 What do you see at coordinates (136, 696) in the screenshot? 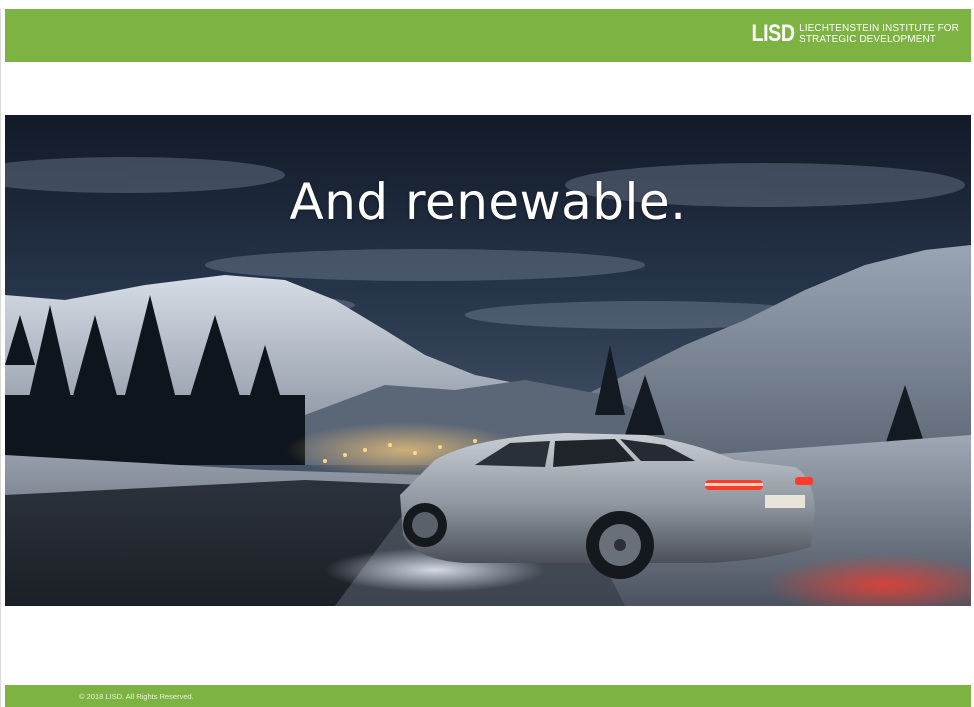
I see `copyright-notice: © 2018 LISD. All Rights Reserved.` at bounding box center [136, 696].